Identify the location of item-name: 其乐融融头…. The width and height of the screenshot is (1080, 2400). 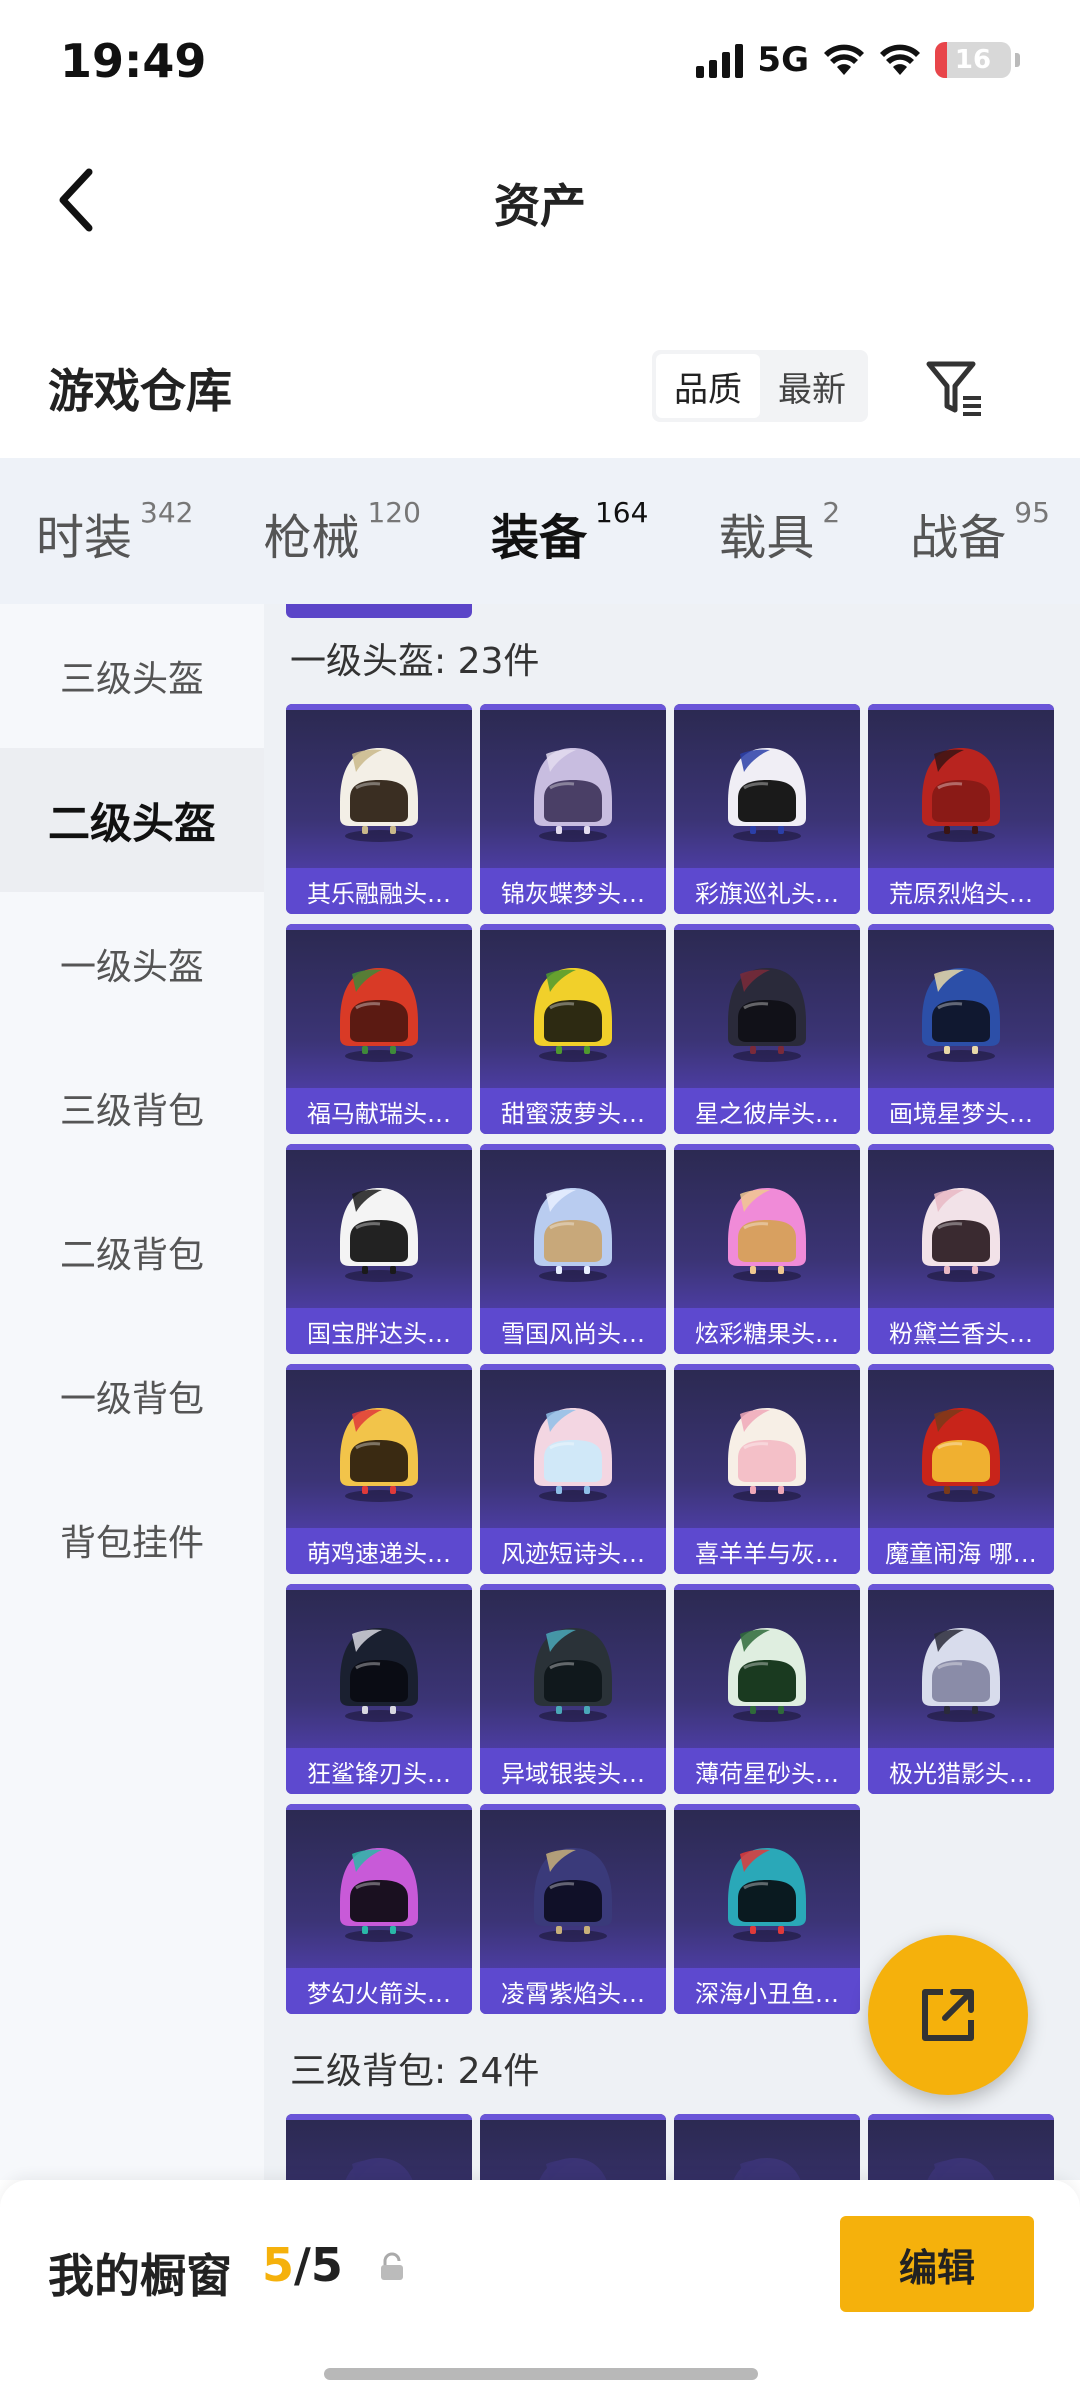
(379, 891).